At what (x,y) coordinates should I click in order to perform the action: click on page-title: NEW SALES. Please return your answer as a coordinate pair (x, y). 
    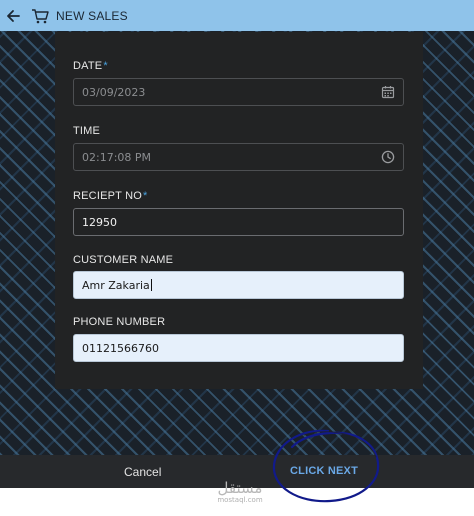
    Looking at the image, I should click on (92, 15).